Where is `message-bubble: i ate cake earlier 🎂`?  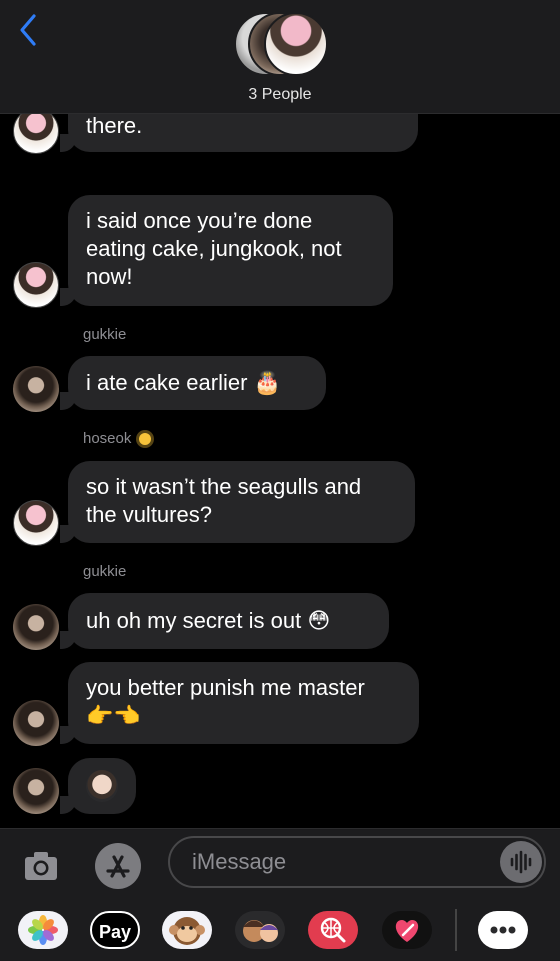 message-bubble: i ate cake earlier 🎂 is located at coordinates (197, 383).